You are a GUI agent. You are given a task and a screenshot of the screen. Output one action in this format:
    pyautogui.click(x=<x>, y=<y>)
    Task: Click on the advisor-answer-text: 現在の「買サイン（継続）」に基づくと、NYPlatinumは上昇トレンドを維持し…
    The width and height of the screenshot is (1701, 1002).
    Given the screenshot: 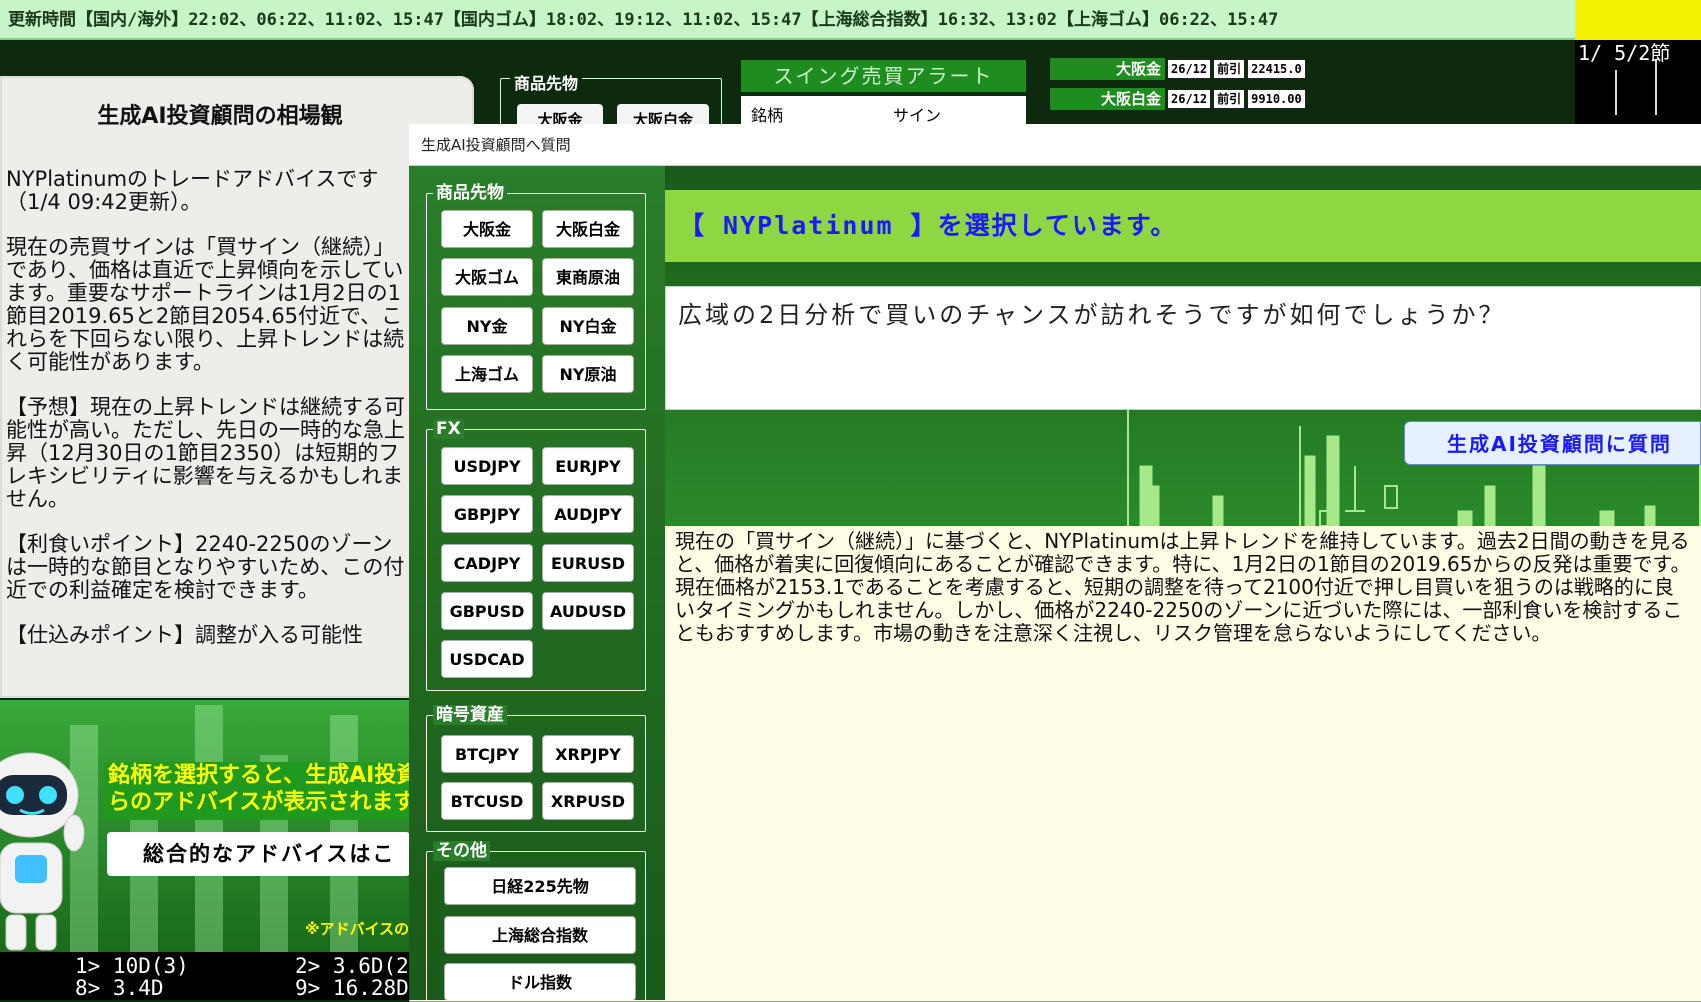 What is the action you would take?
    pyautogui.click(x=1183, y=587)
    